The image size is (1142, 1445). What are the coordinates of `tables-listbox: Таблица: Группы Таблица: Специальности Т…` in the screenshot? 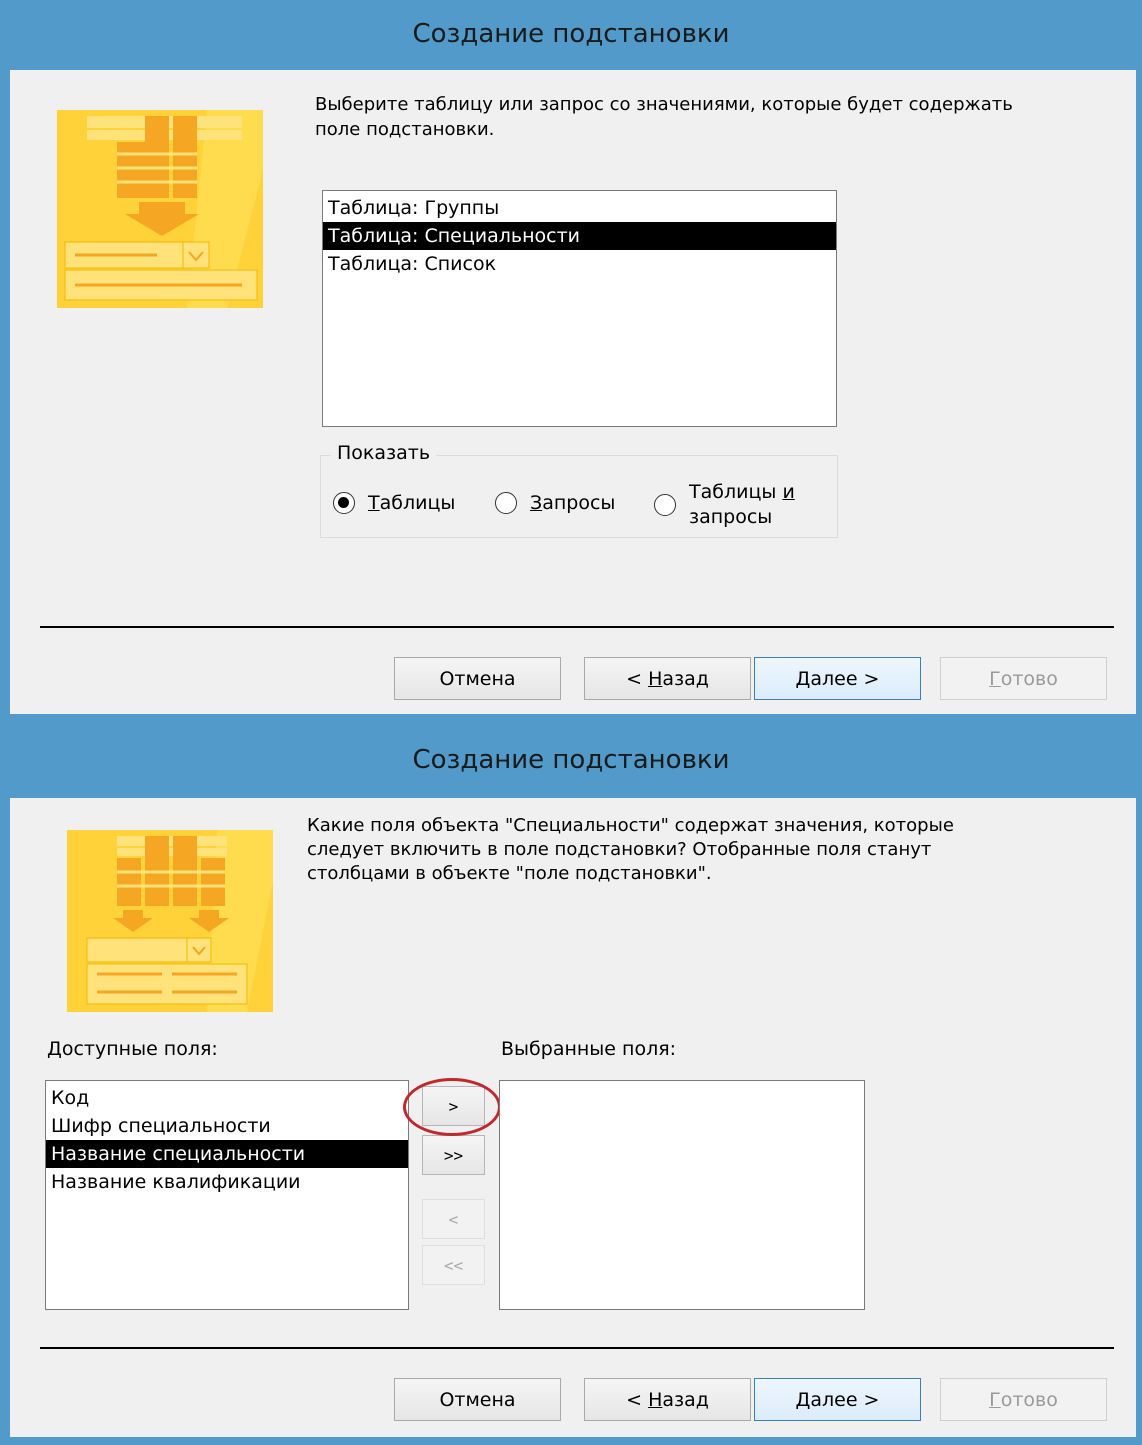 It's located at (579, 308).